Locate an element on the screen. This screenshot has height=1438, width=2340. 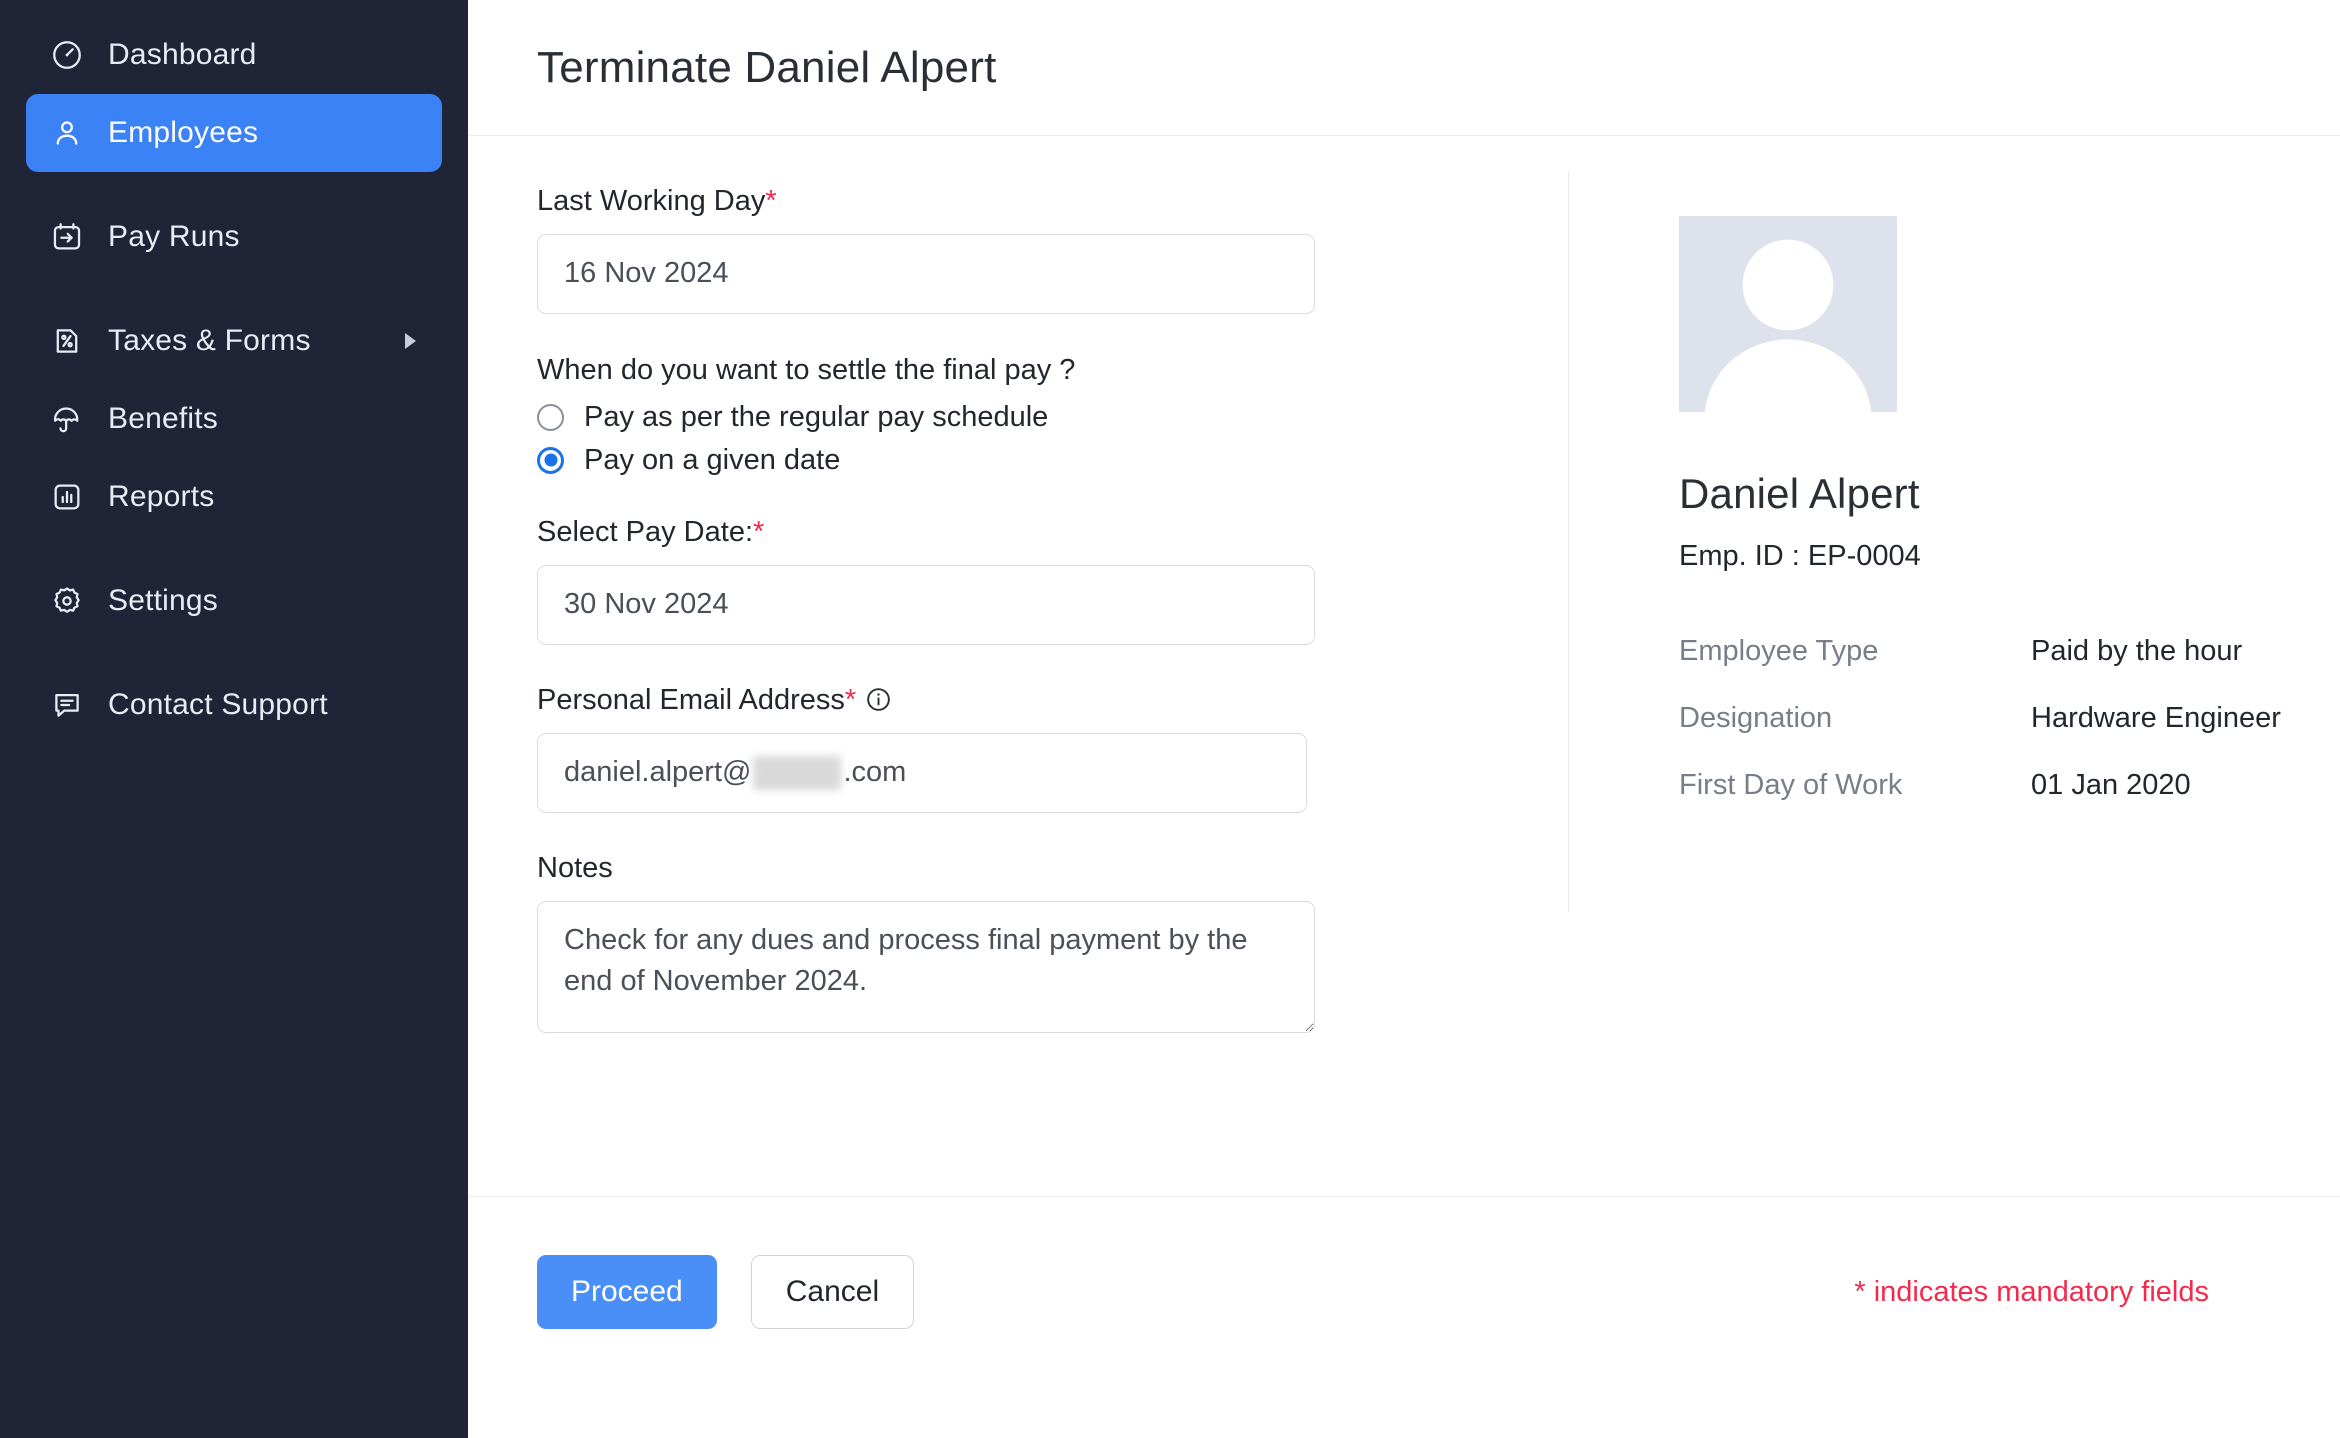
sidebar-item-label: Dashboard is located at coordinates (182, 54).